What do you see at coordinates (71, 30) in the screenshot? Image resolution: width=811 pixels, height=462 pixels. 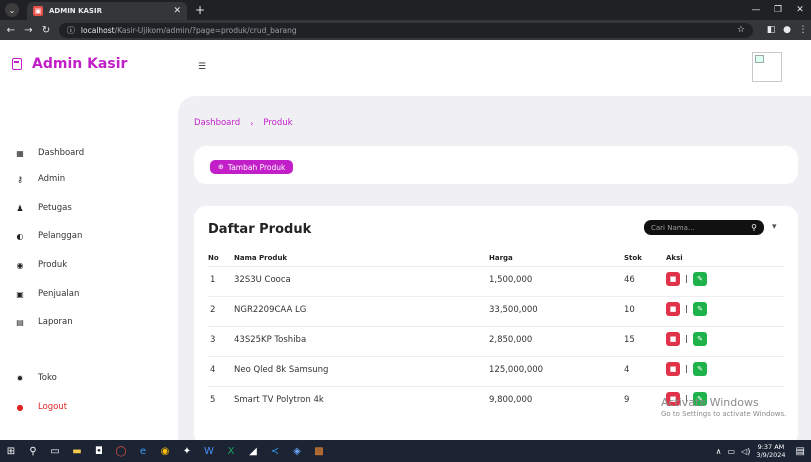 I see `site-info-icon: ⓘ` at bounding box center [71, 30].